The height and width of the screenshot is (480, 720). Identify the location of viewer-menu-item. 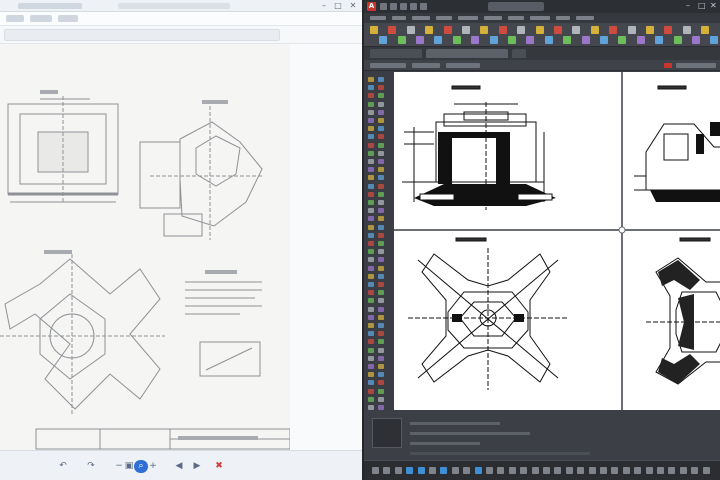
(41, 18).